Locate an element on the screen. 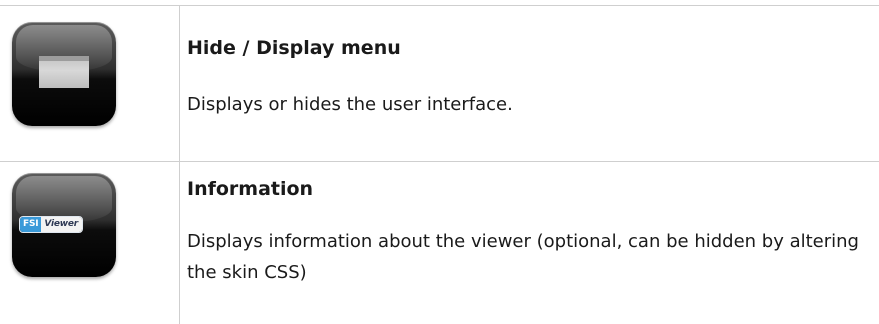  menu-window-glyph is located at coordinates (64, 72).